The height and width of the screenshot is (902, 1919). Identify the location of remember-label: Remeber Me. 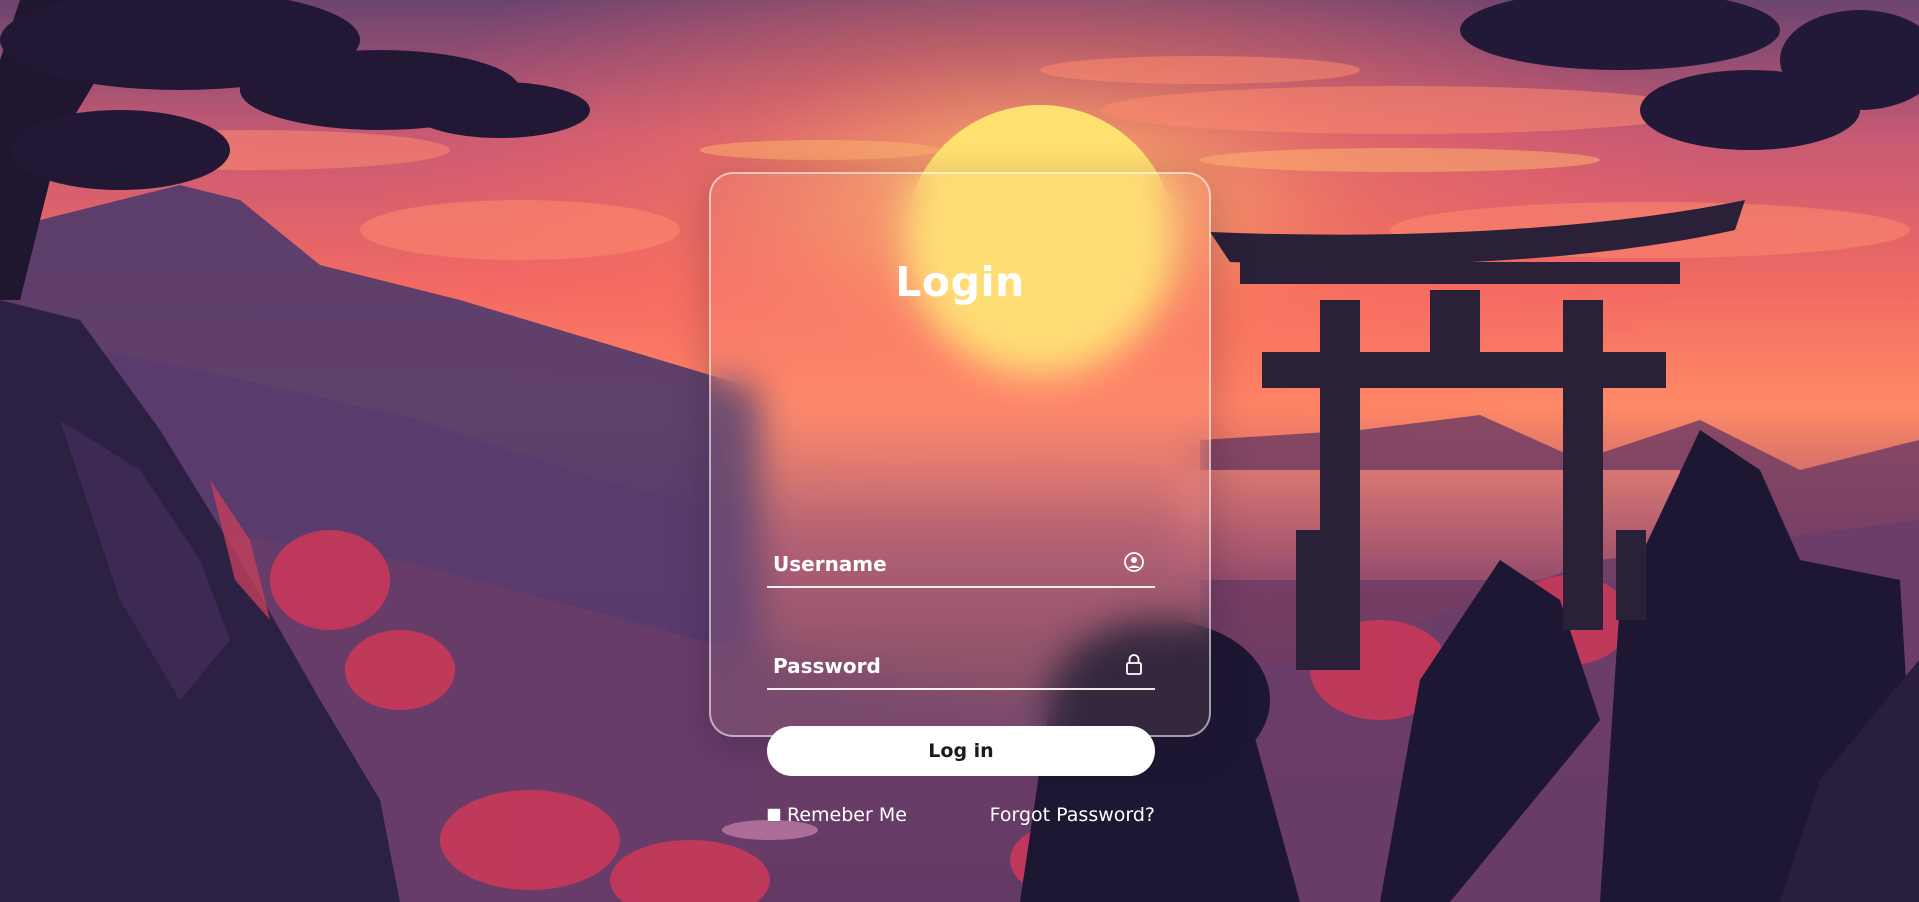
(847, 815).